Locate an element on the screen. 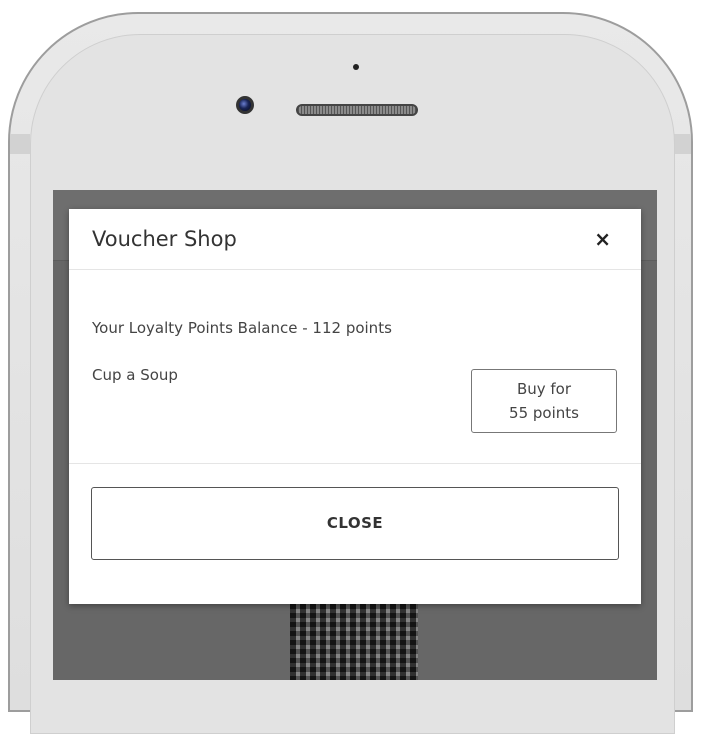  modal-header: Voucher Shop × is located at coordinates (355, 239).